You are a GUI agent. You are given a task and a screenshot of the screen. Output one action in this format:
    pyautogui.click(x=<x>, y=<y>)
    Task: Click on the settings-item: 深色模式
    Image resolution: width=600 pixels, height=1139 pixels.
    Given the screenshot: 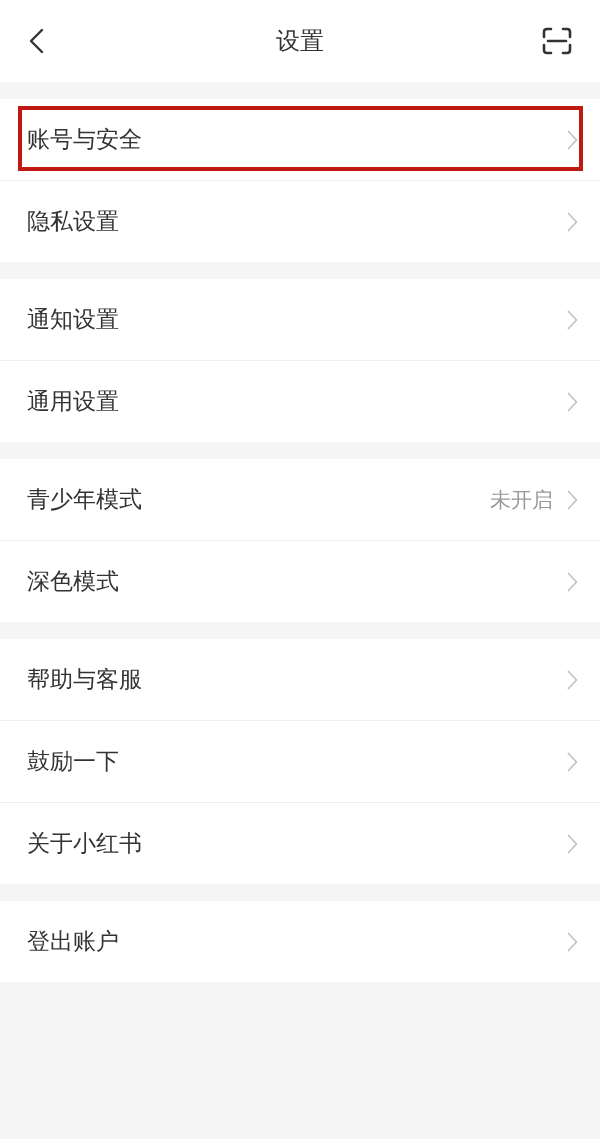 What is the action you would take?
    pyautogui.click(x=300, y=581)
    